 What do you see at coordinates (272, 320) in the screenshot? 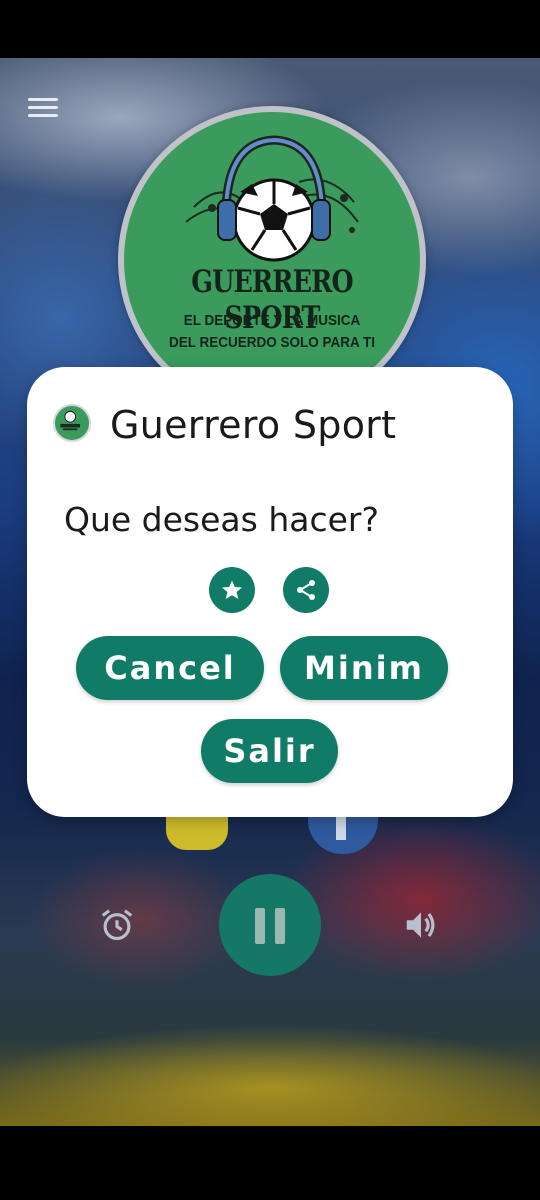
I see `logo-tagline-1: EL DEPORTE Y LA MUSICA` at bounding box center [272, 320].